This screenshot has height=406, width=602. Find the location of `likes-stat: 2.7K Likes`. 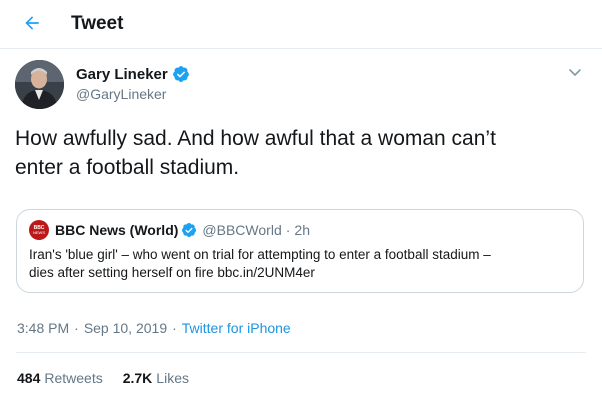

likes-stat: 2.7K Likes is located at coordinates (156, 378).